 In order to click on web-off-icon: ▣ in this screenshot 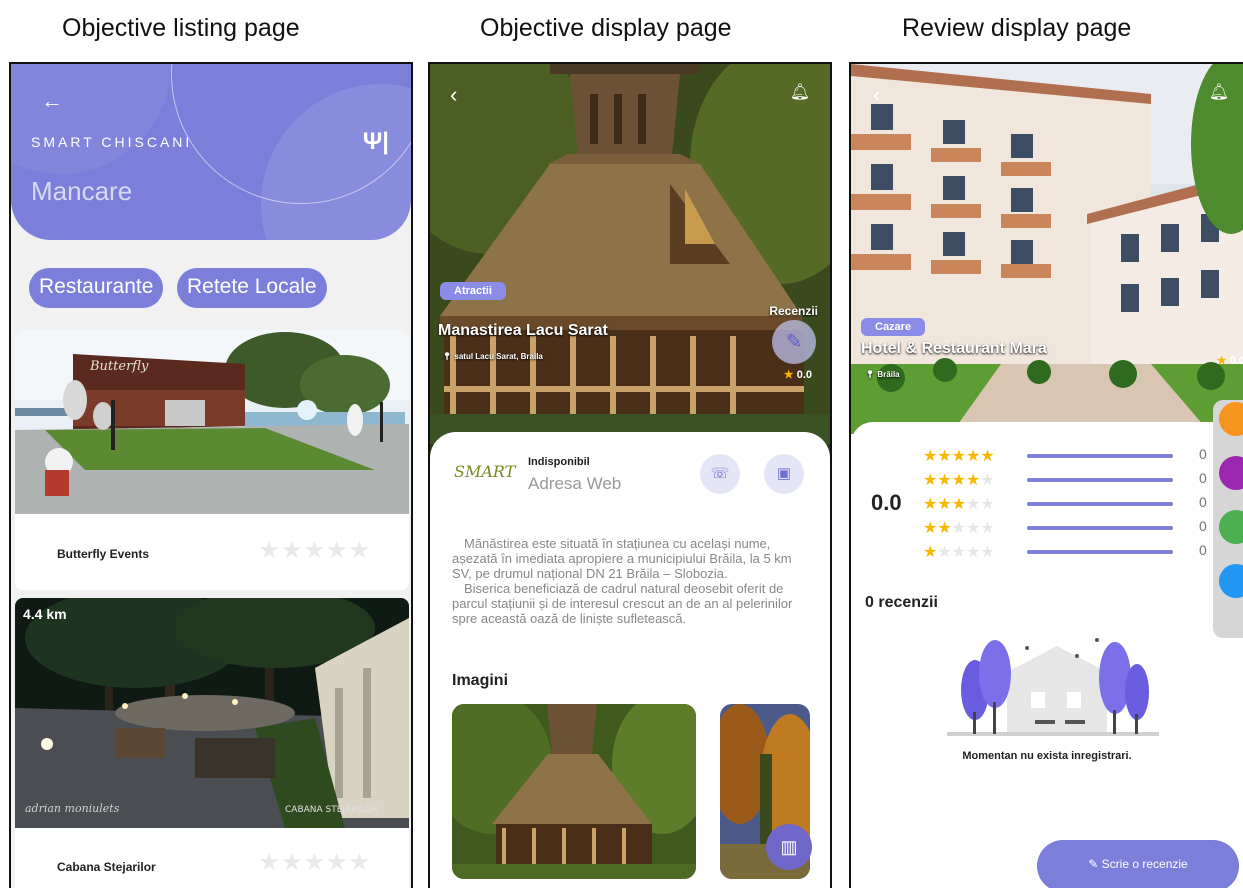, I will do `click(784, 473)`.